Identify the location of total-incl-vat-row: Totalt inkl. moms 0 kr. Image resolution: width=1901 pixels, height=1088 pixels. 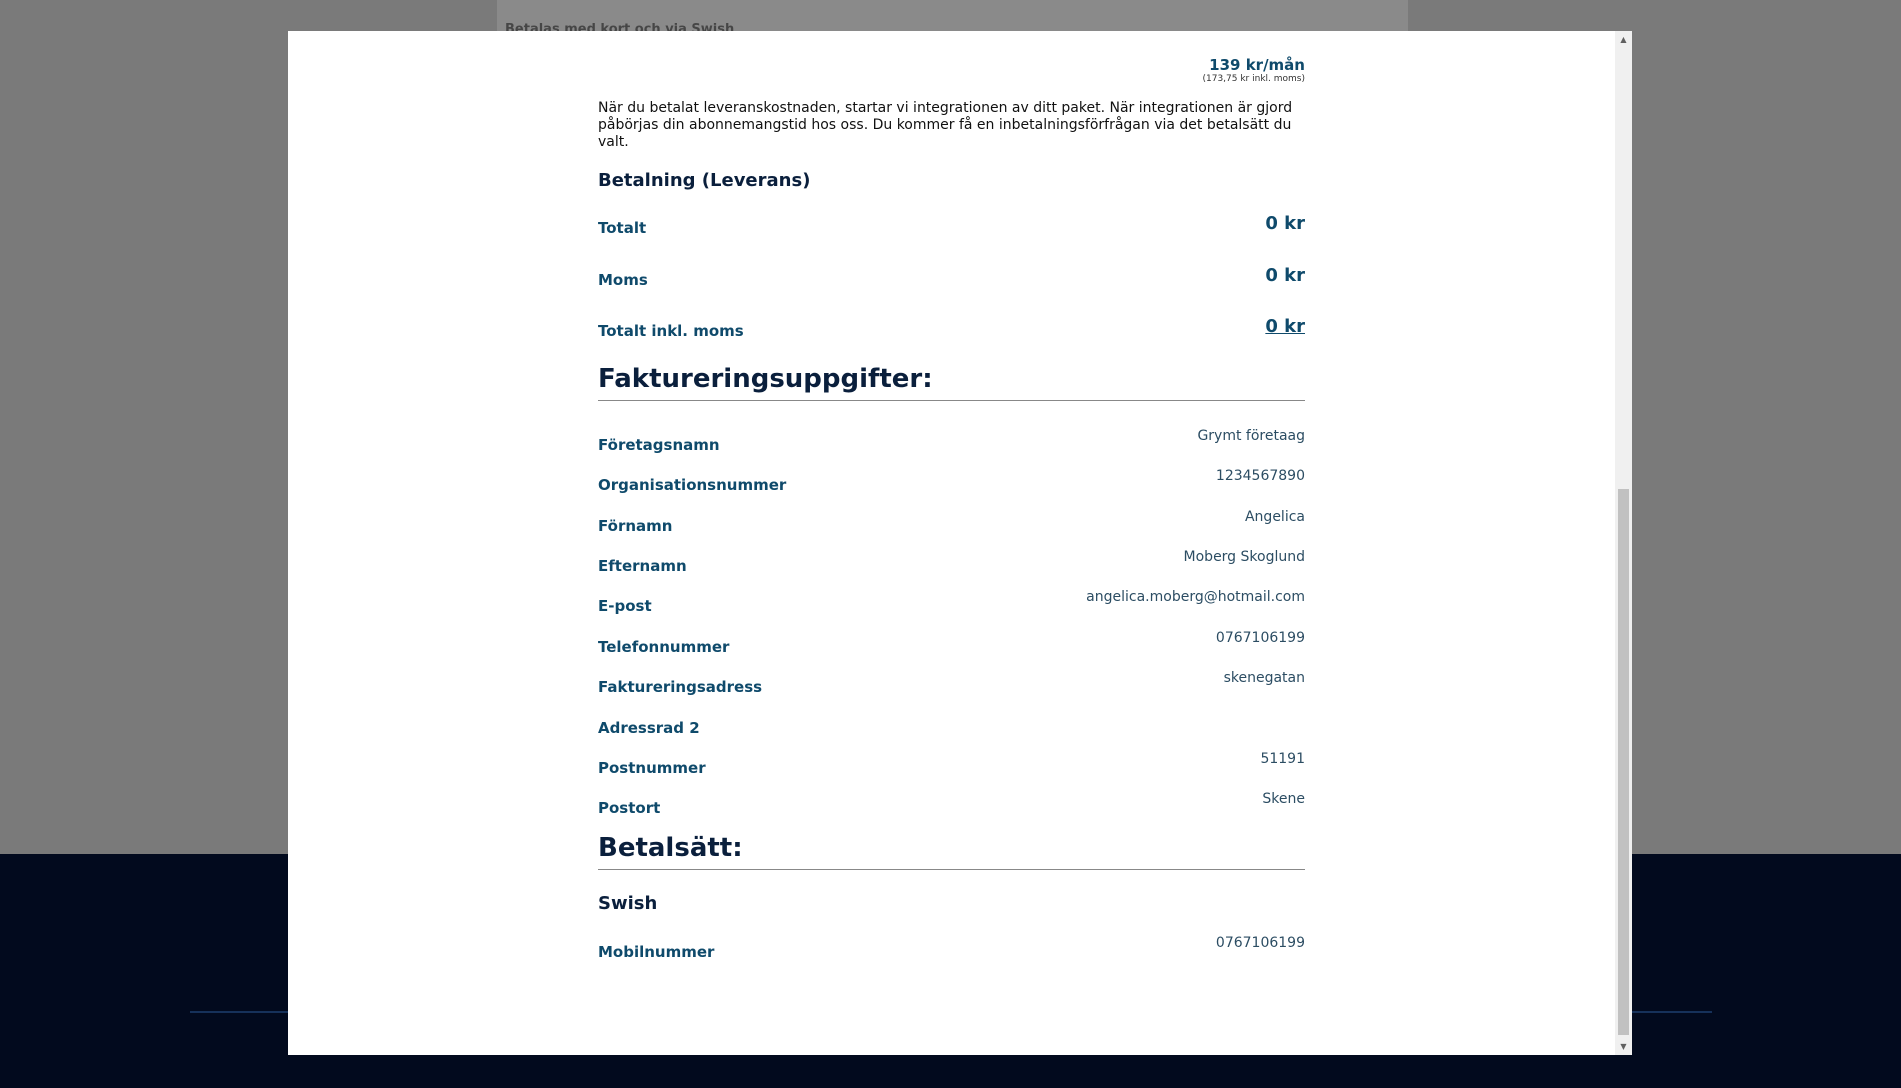
(951, 328).